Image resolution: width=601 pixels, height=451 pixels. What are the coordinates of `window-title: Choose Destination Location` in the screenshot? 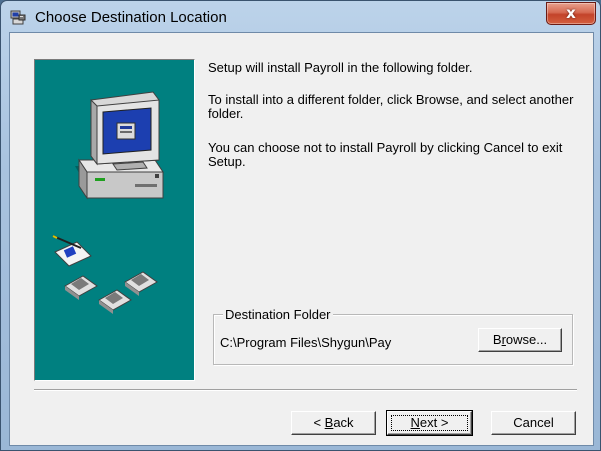 It's located at (131, 17).